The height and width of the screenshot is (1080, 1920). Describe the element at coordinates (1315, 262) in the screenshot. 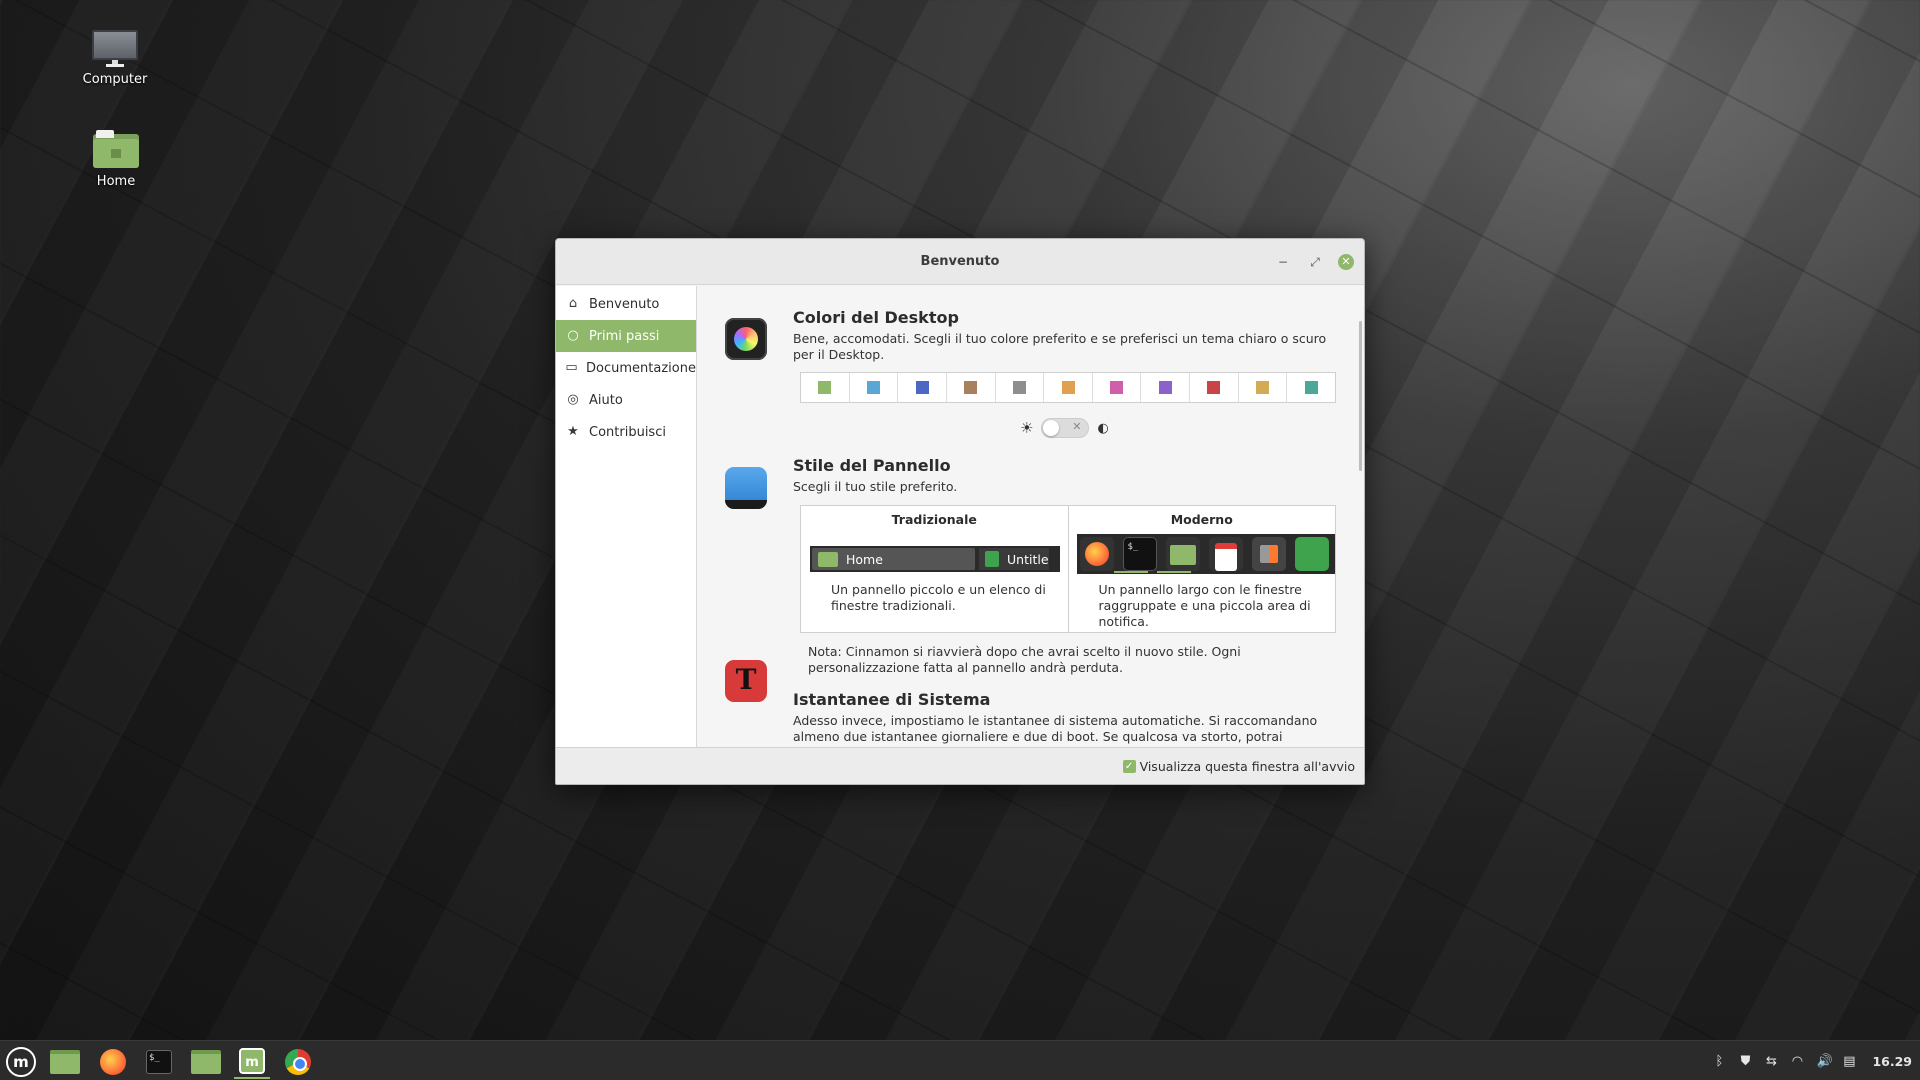

I see `maximize-button: ⤢` at that location.